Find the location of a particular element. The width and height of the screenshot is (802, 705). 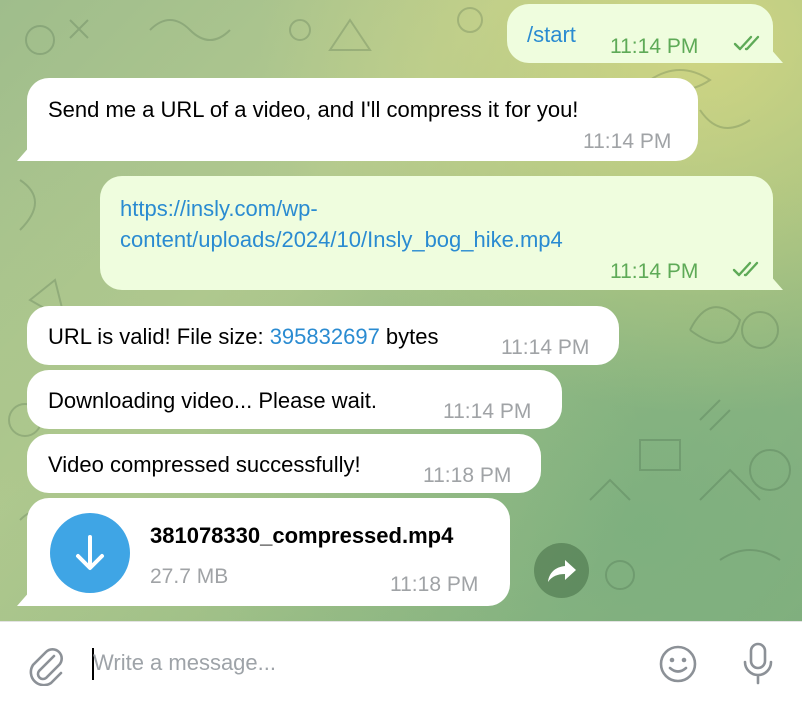

message-input is located at coordinates (363, 663).